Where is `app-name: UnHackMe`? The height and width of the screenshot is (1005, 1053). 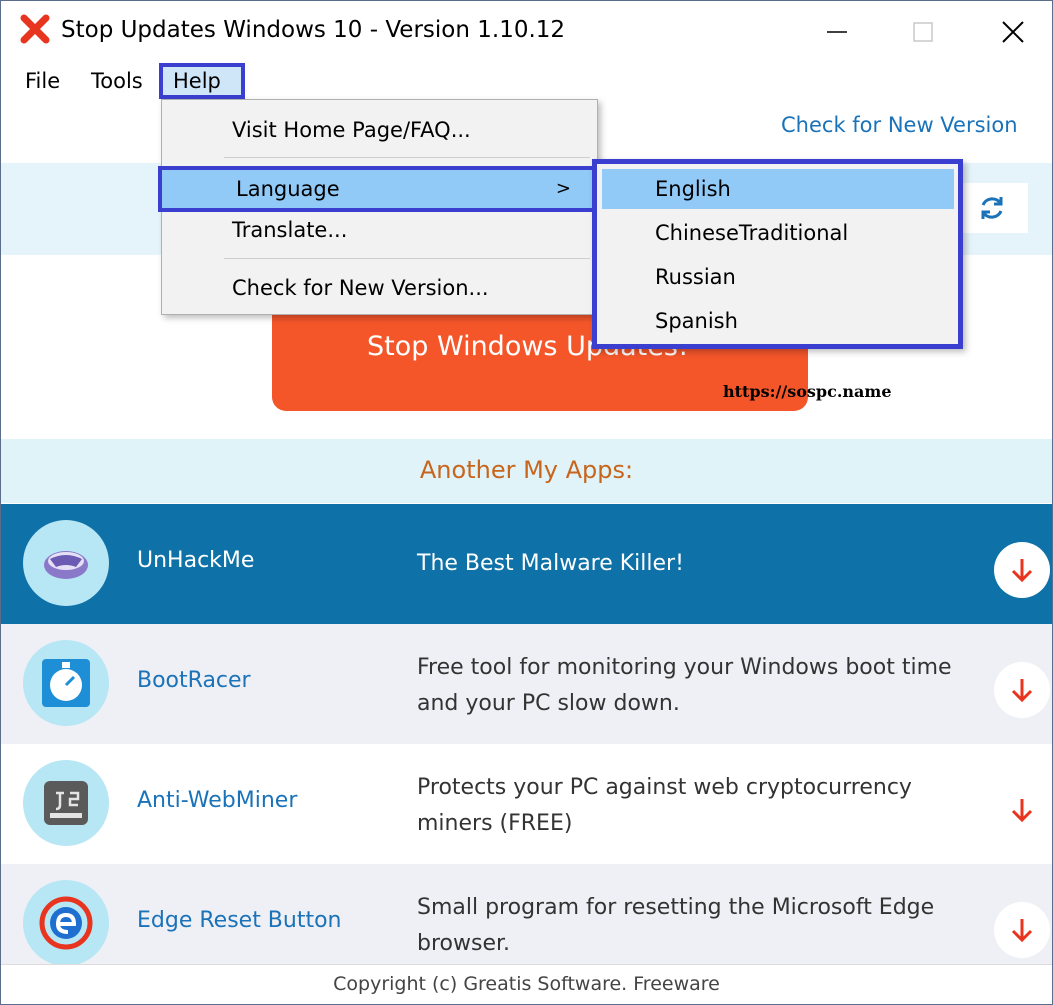 app-name: UnHackMe is located at coordinates (195, 560).